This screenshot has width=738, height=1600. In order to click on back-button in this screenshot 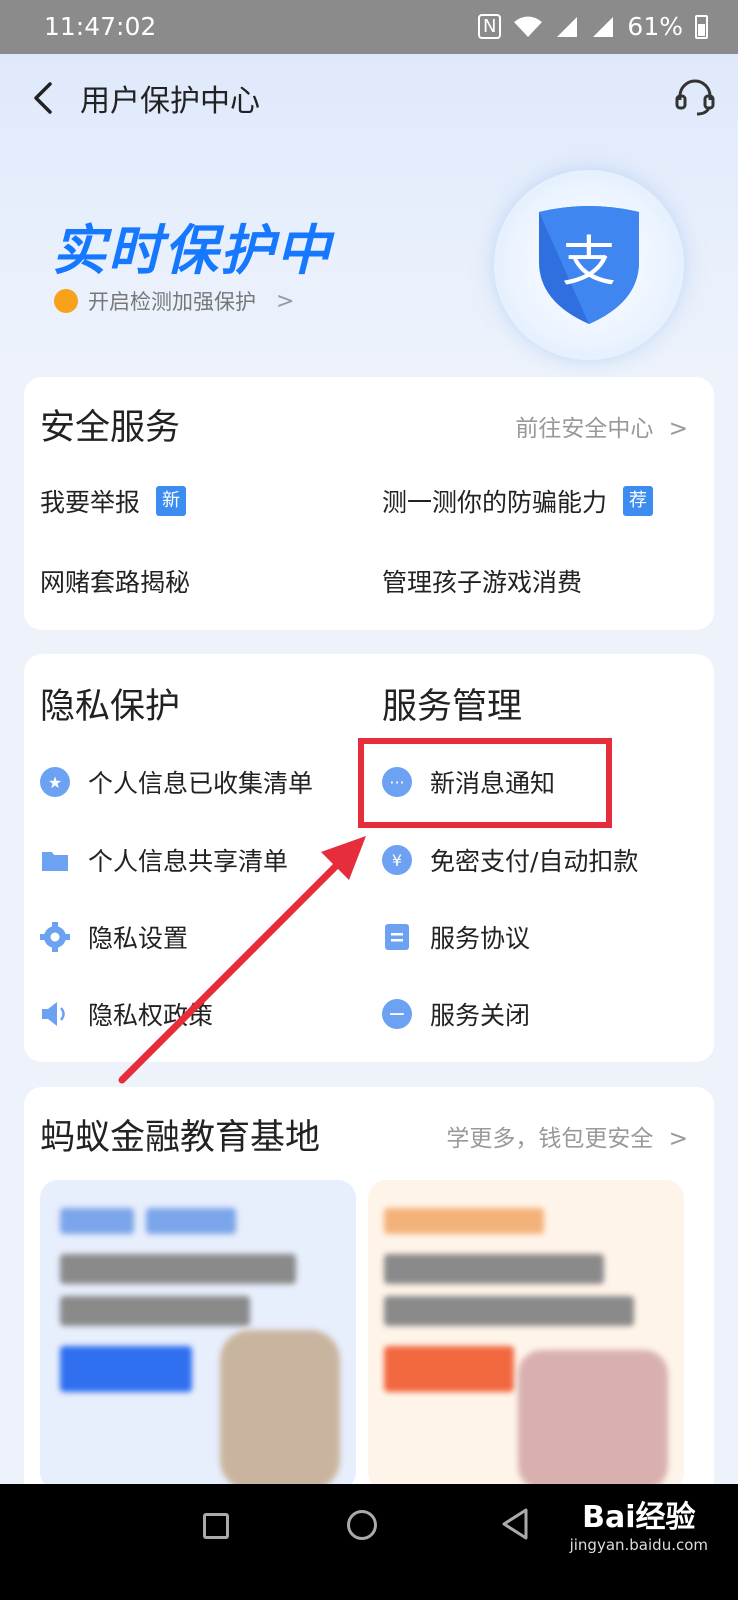, I will do `click(515, 1524)`.